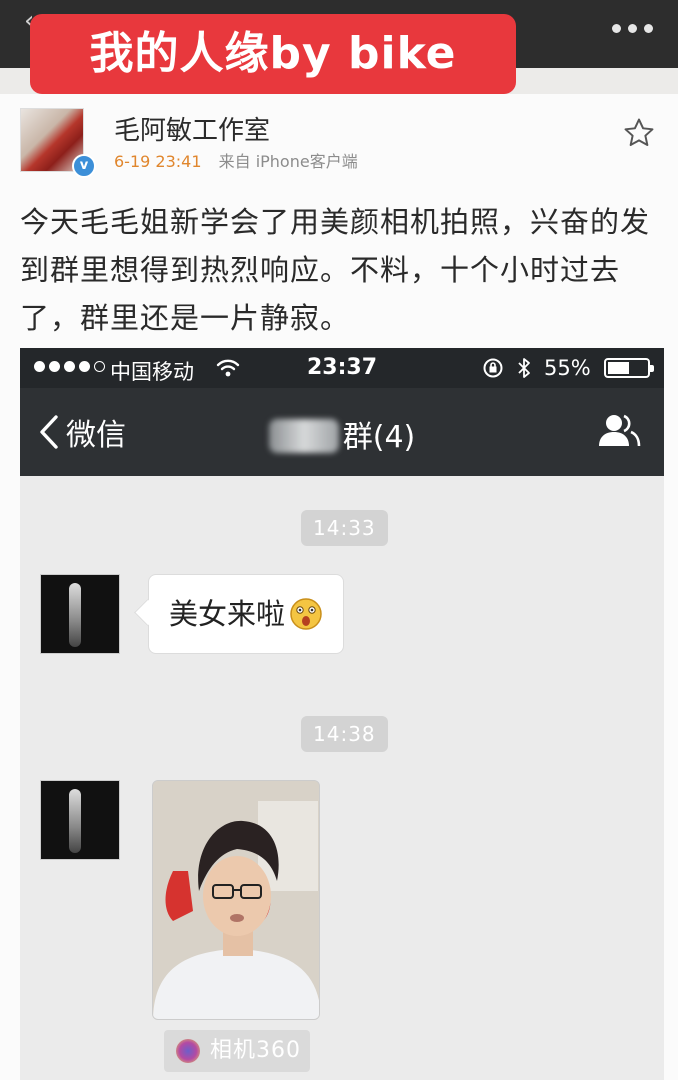 This screenshot has width=678, height=1080. I want to click on verified-icon: v, so click(84, 166).